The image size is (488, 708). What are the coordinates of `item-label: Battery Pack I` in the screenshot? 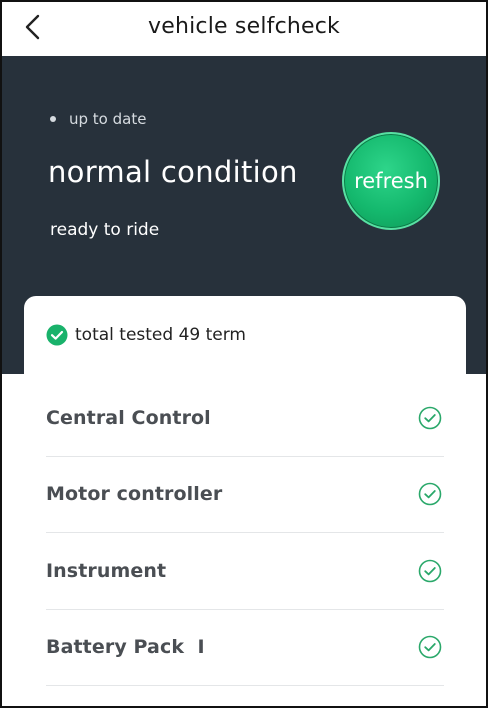 It's located at (125, 647).